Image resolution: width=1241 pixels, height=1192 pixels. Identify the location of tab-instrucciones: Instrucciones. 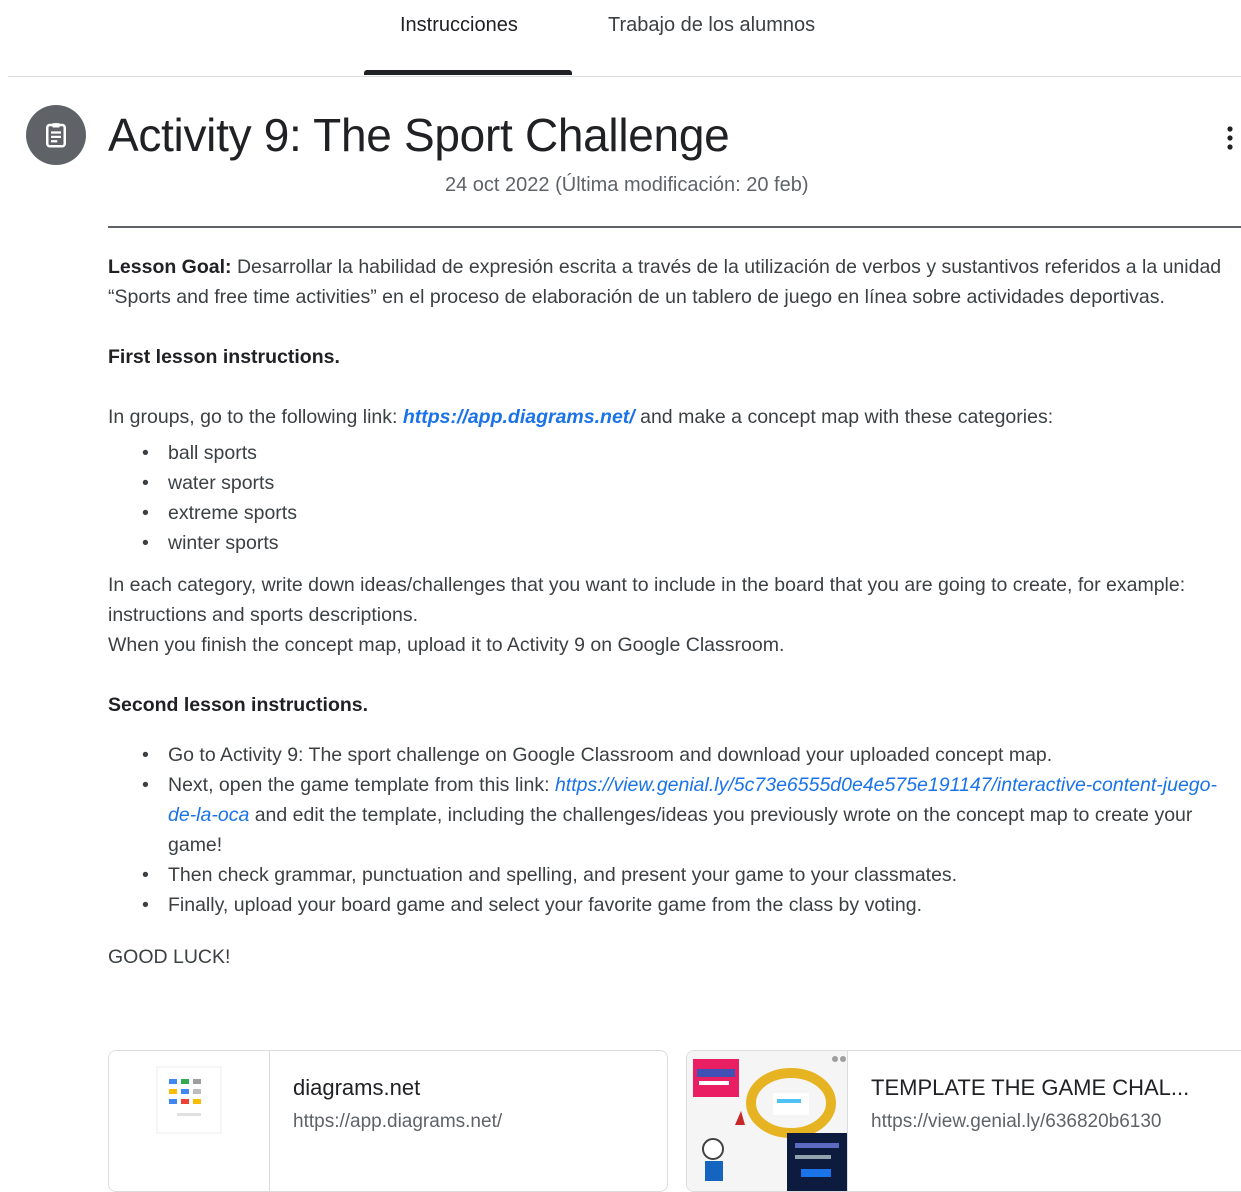
(459, 25).